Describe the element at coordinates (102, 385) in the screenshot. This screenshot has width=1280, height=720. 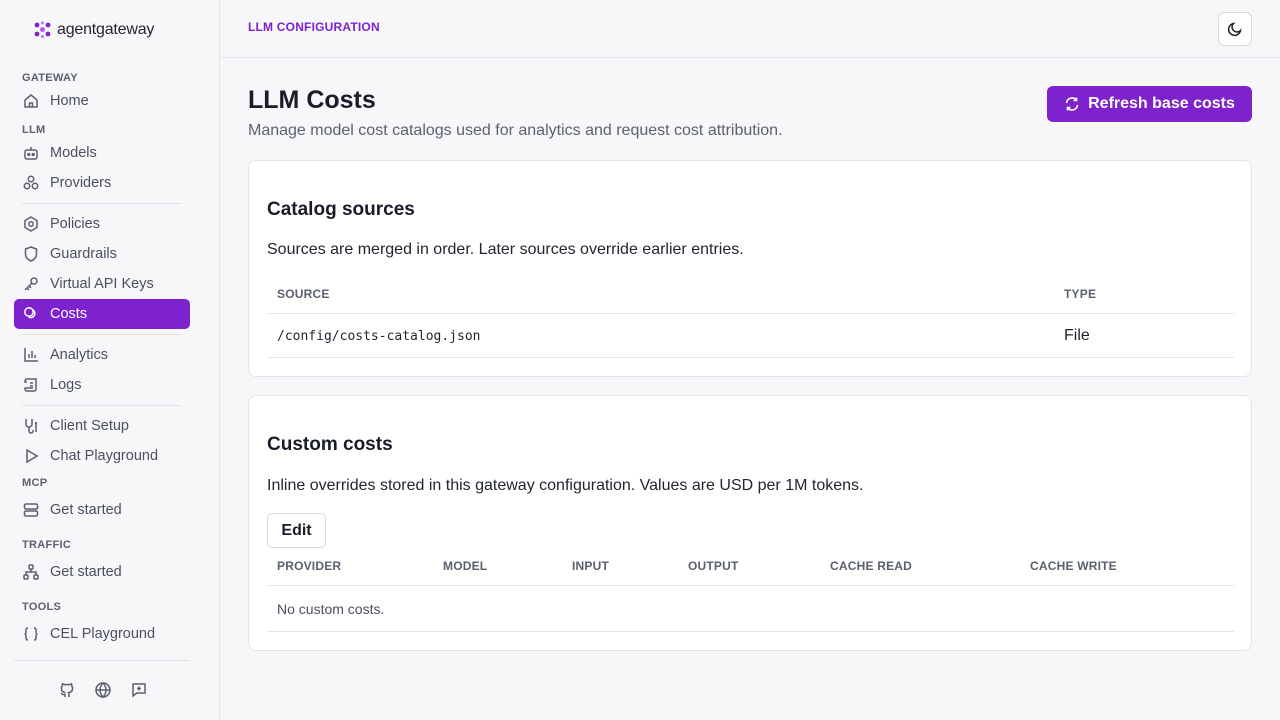
I see `sidebar-item-logs: Logs` at that location.